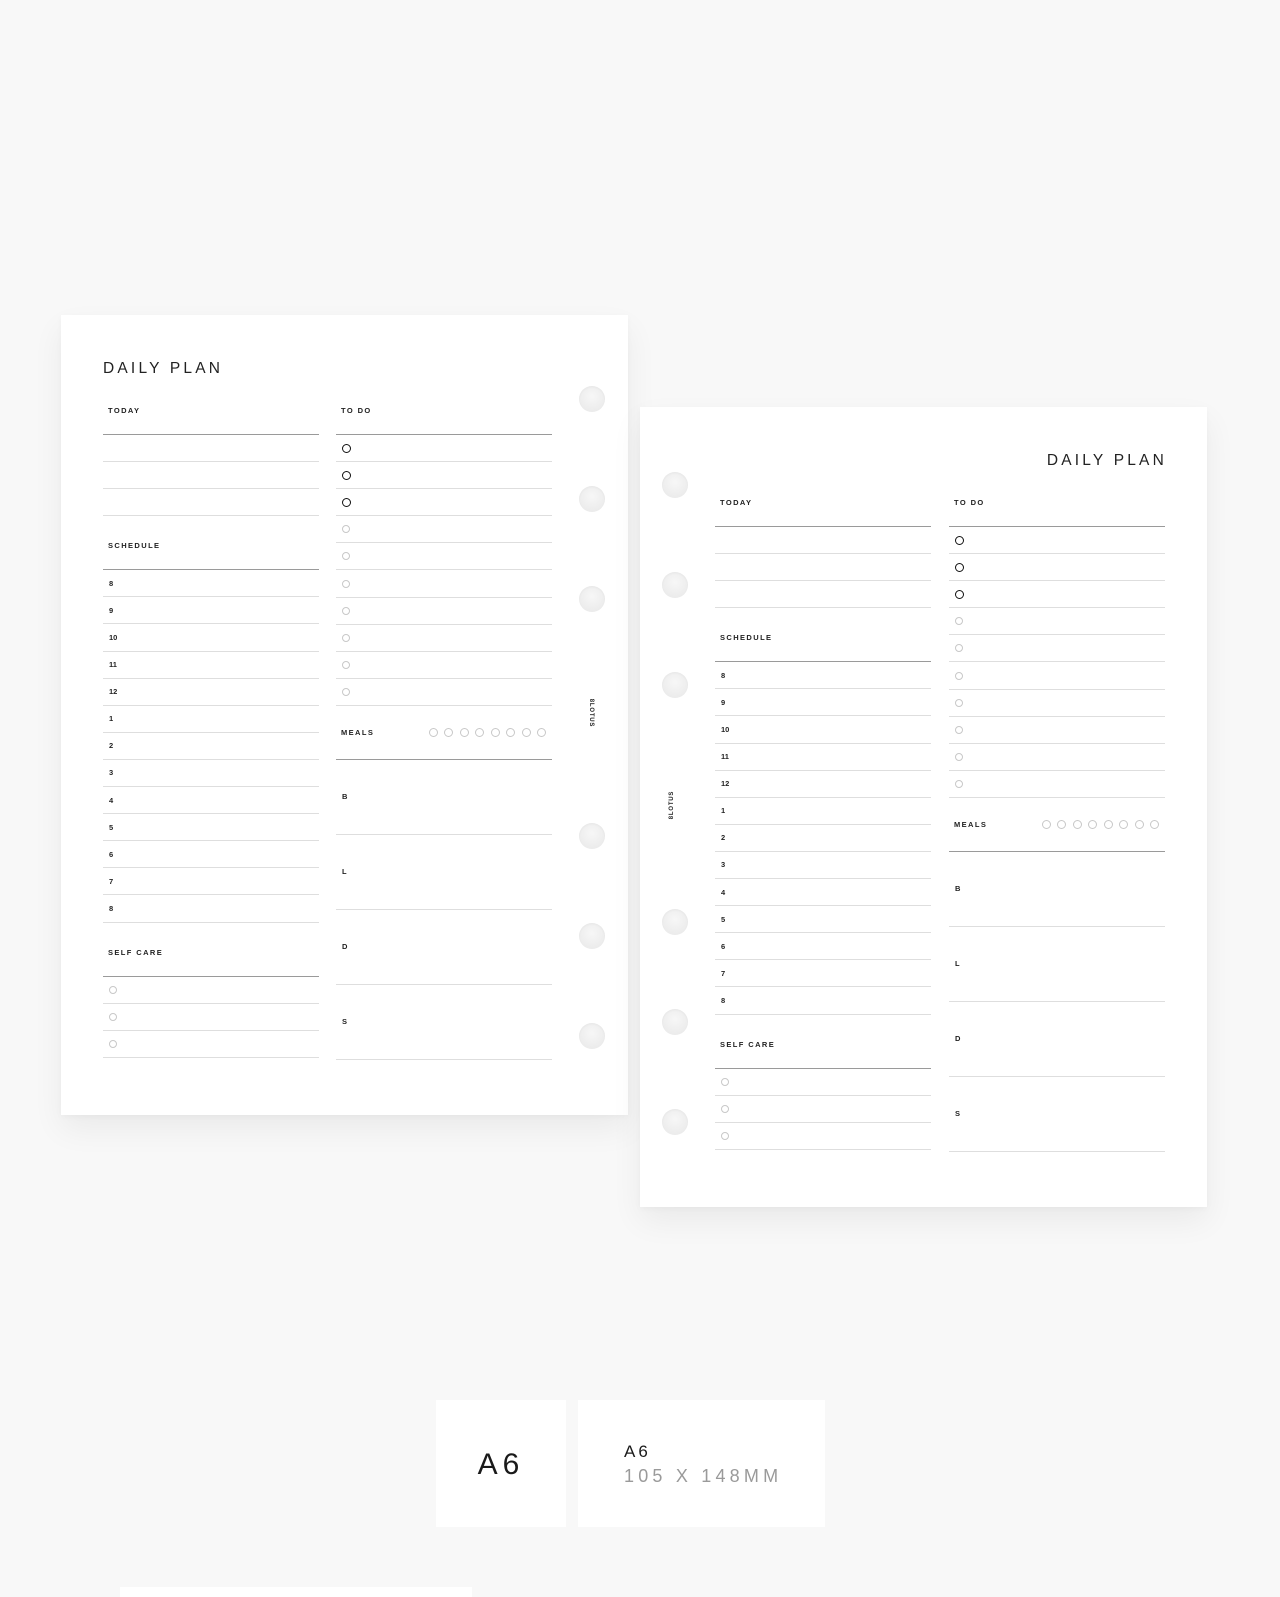 This screenshot has width=1280, height=1597. I want to click on schedule-row: 3, so click(211, 774).